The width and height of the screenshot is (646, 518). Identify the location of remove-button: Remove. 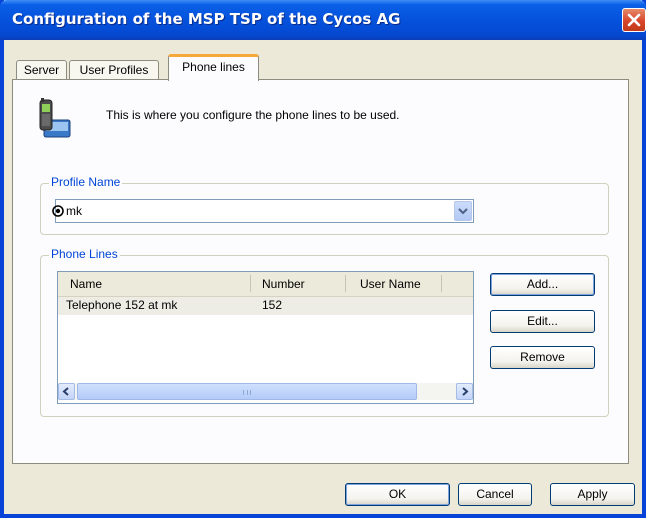
(542, 357).